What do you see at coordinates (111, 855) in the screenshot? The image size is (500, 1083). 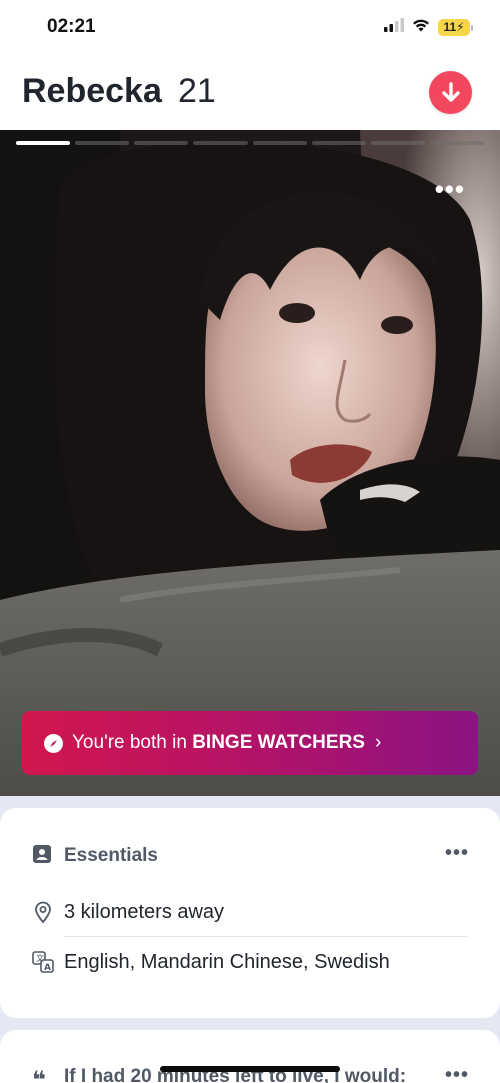 I see `essentials-title: Essentials` at bounding box center [111, 855].